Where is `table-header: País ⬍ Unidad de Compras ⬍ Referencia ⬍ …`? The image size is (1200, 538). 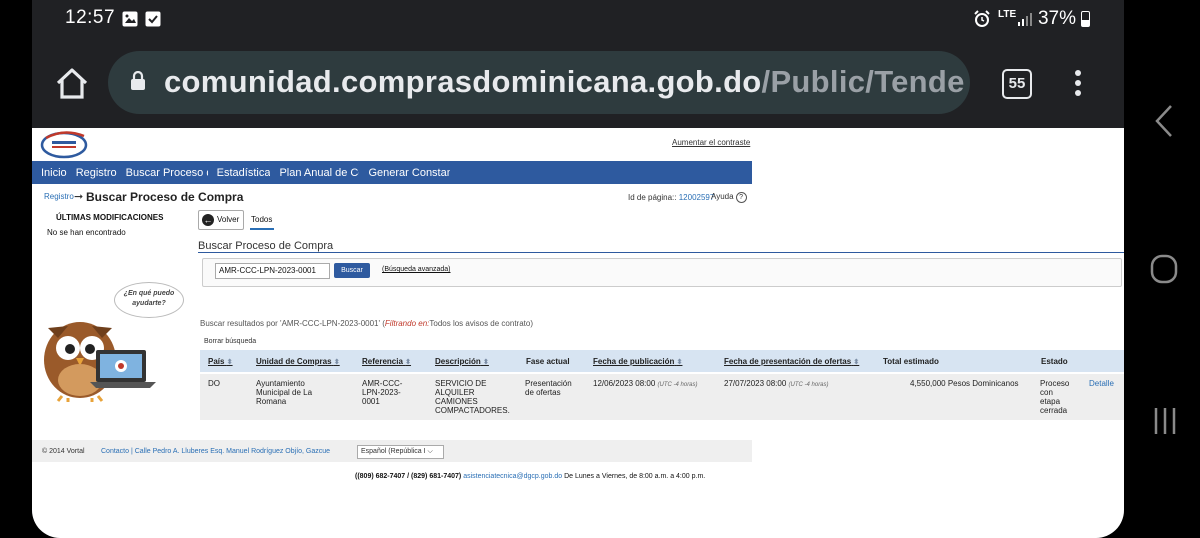
table-header: País ⬍ Unidad de Compras ⬍ Referencia ⬍ … is located at coordinates (662, 361).